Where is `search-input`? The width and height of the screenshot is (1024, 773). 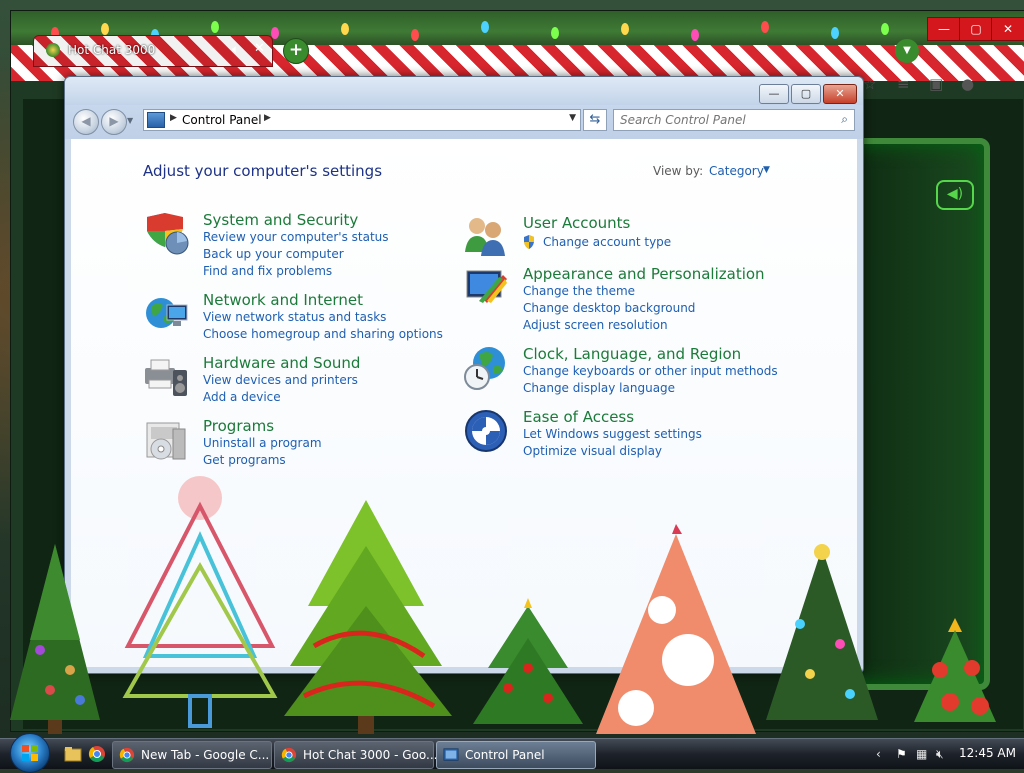
search-input is located at coordinates (725, 120).